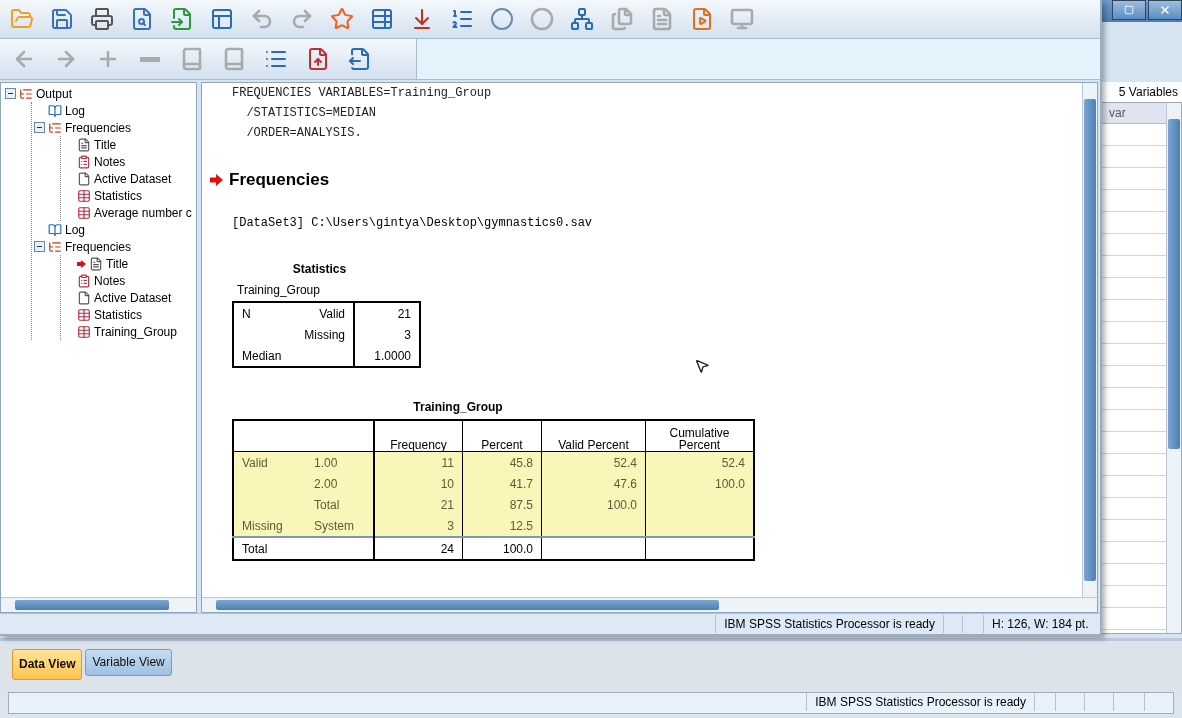  Describe the element at coordinates (340, 483) in the screenshot. I see `table-cell: 2.00` at that location.